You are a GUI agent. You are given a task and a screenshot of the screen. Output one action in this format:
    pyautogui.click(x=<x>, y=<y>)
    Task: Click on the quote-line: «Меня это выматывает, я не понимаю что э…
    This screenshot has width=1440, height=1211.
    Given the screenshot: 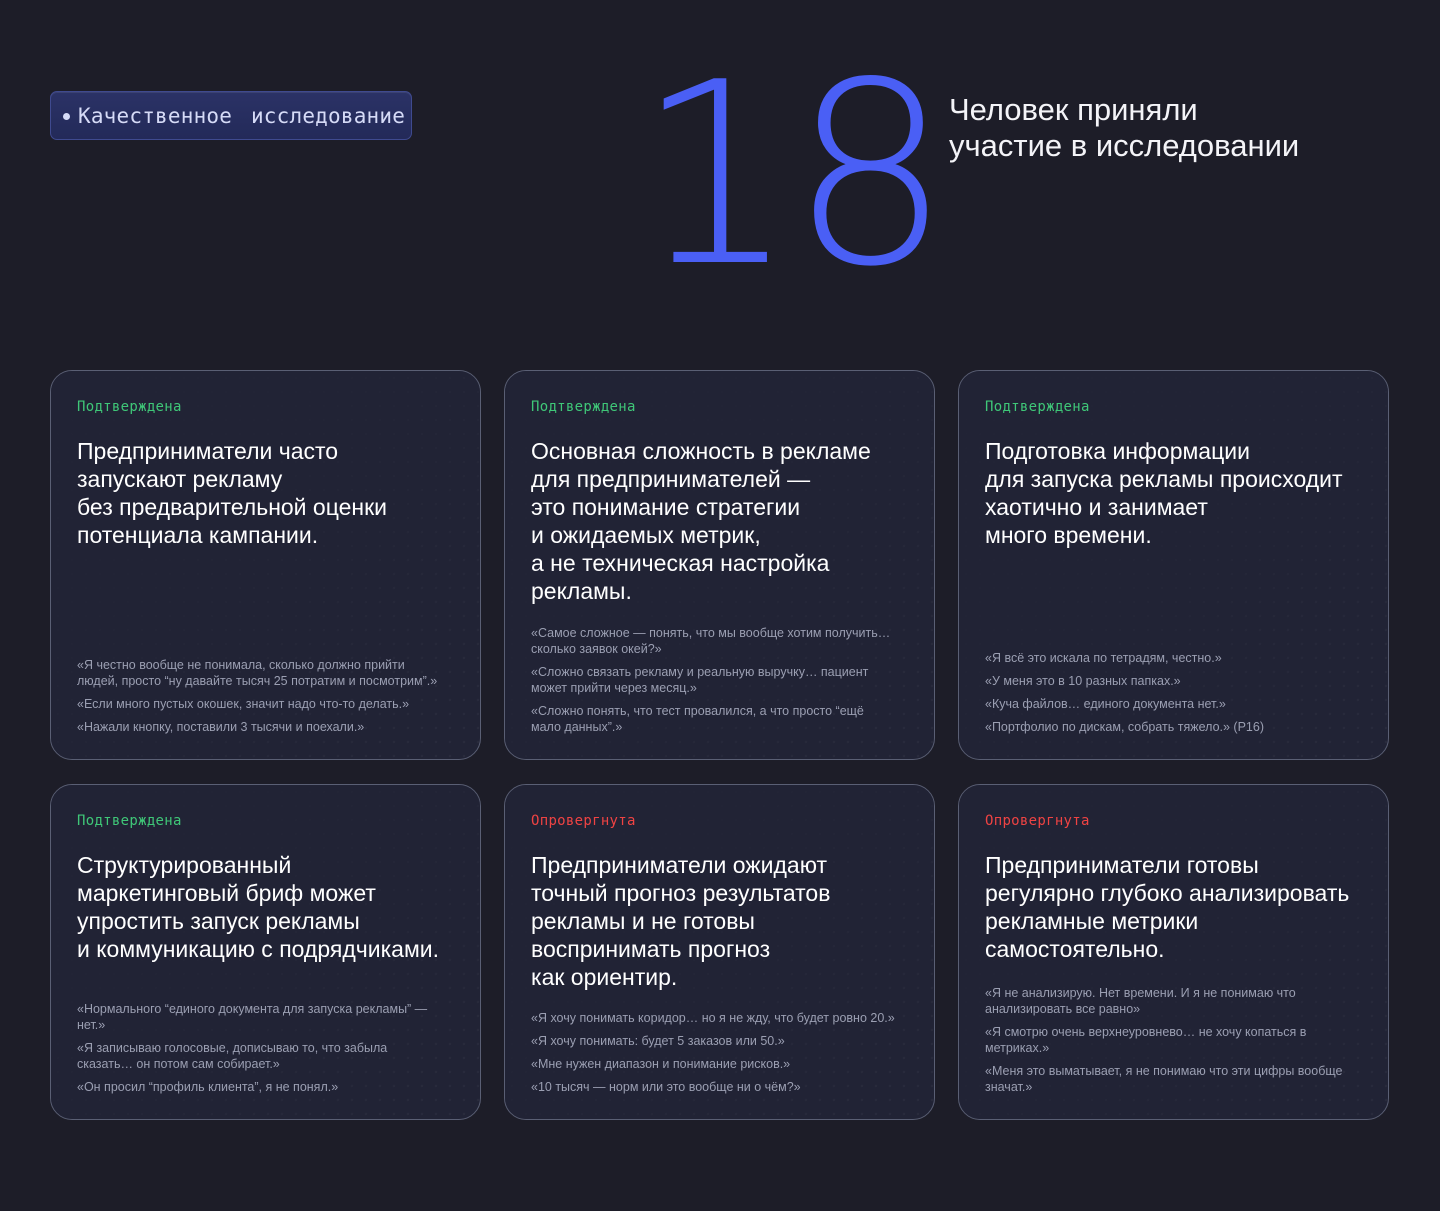 What is the action you would take?
    pyautogui.click(x=1164, y=1071)
    